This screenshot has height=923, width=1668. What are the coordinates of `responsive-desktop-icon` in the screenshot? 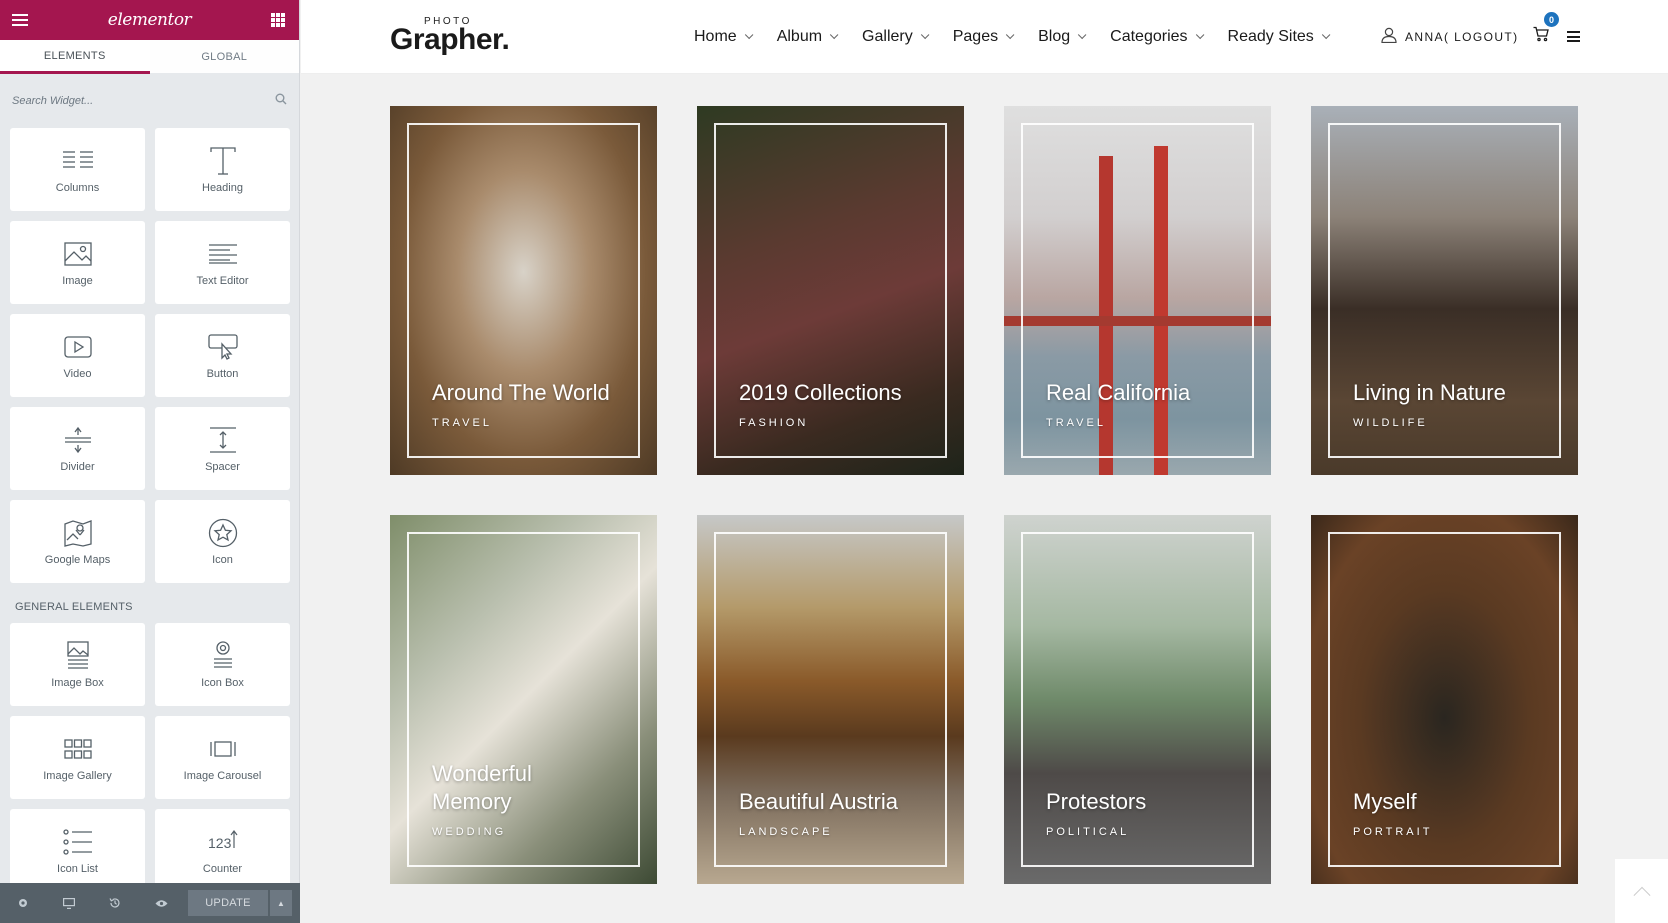 It's located at (69, 903).